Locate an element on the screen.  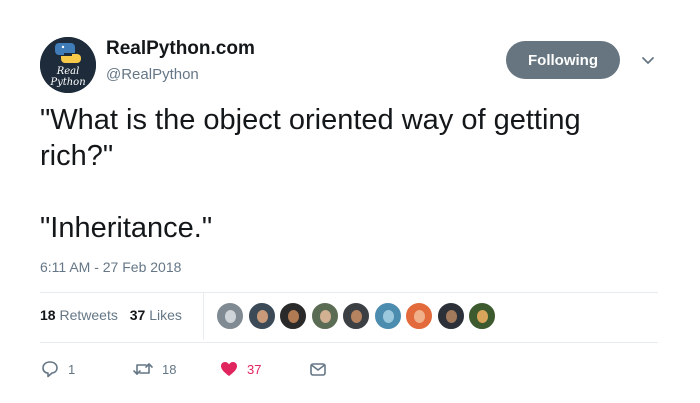
direct-message-button is located at coordinates (318, 369).